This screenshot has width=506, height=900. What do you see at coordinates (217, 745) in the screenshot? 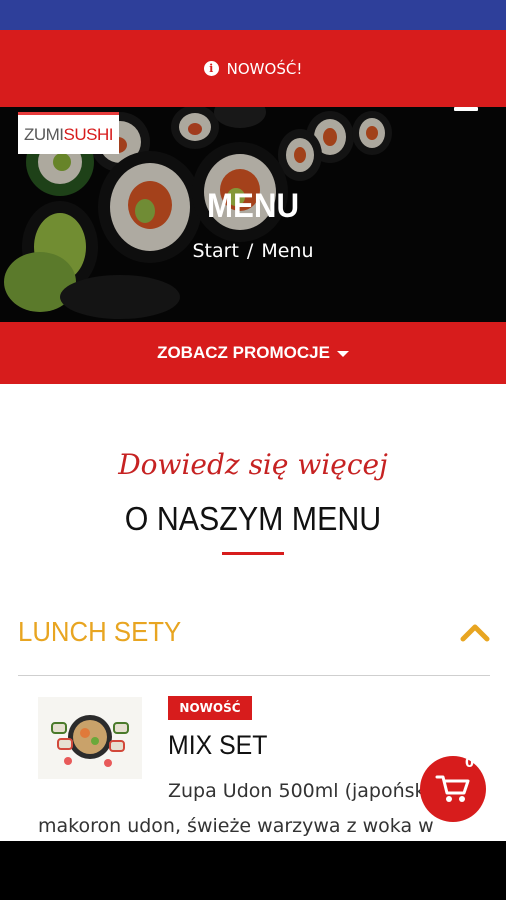
I see `product-title: MIX SET` at bounding box center [217, 745].